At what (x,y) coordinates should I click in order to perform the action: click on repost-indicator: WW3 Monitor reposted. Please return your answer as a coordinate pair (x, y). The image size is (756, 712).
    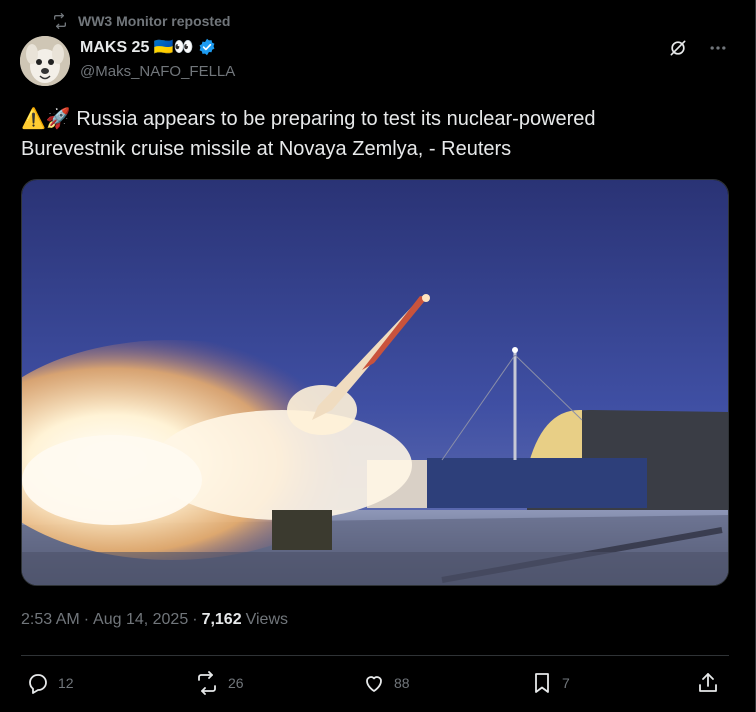
    Looking at the image, I should click on (141, 21).